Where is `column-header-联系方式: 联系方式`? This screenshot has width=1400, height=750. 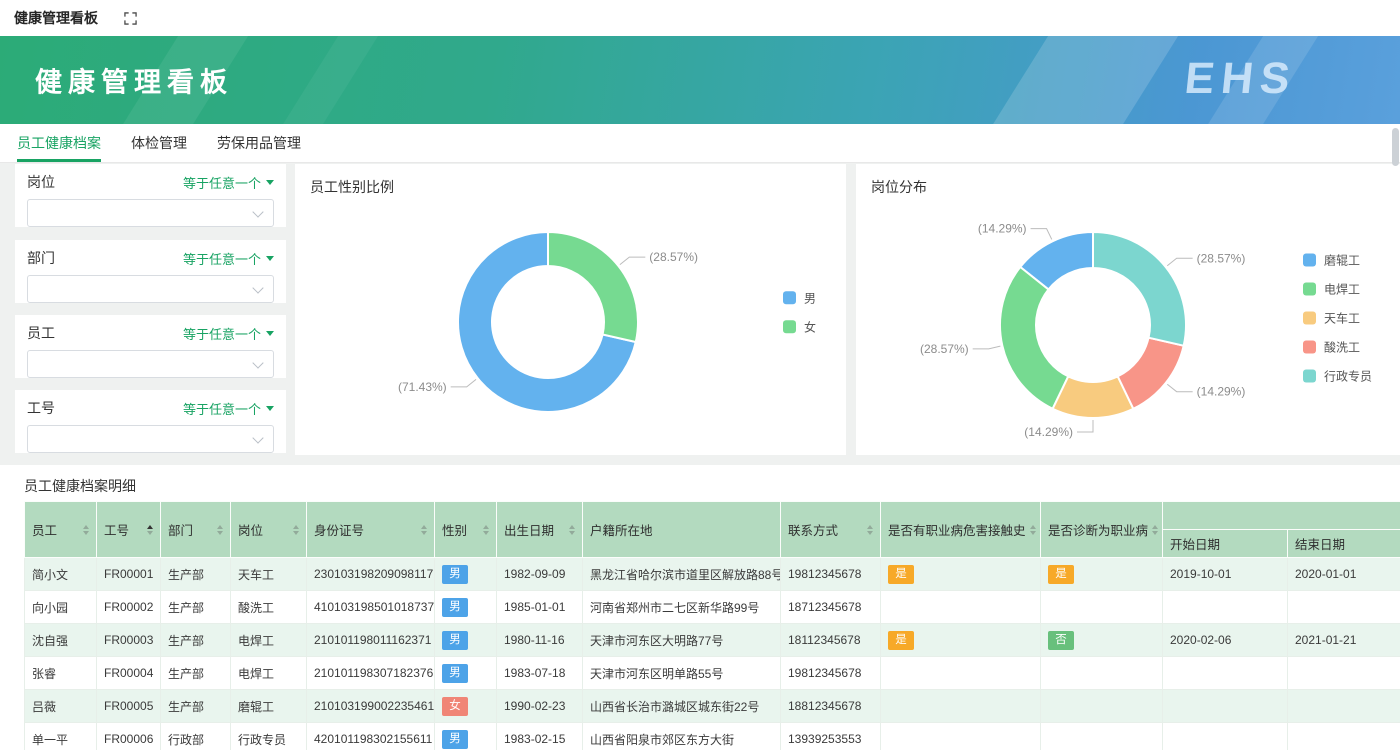 column-header-联系方式: 联系方式 is located at coordinates (830, 529).